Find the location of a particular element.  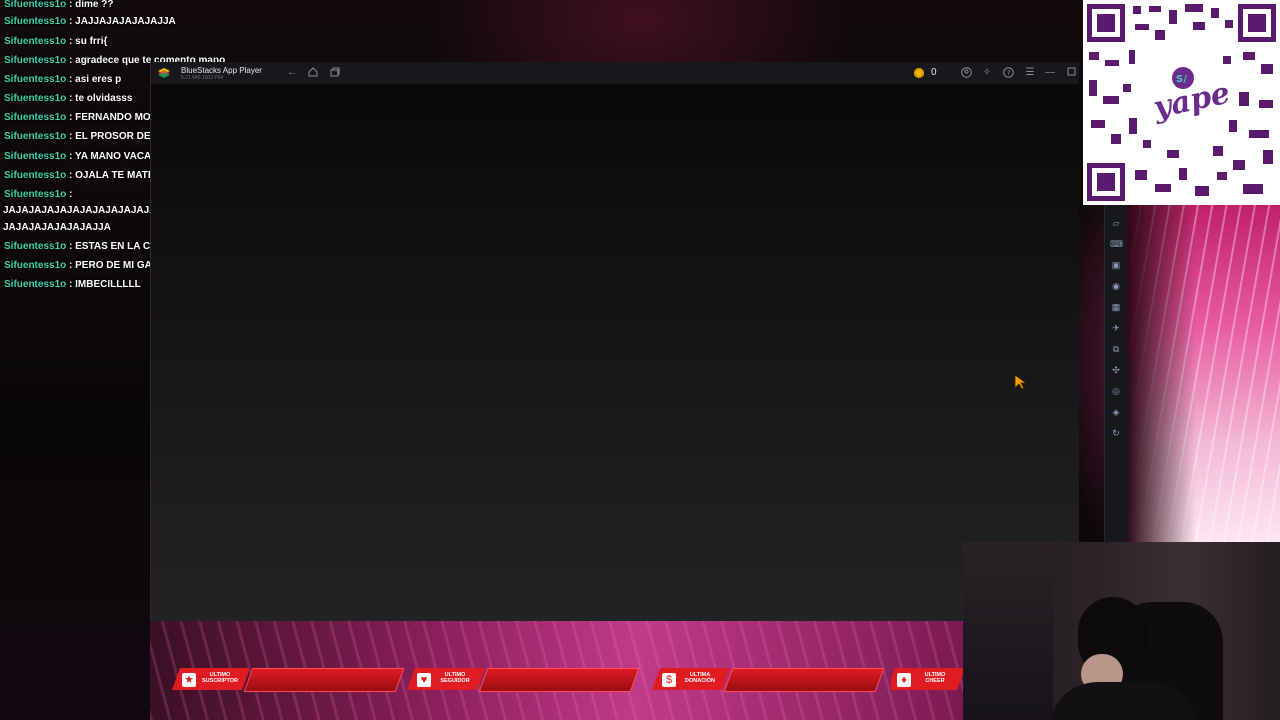

chat-message: Sifuentess1o : YA MANO VACAN is located at coordinates (81, 156).